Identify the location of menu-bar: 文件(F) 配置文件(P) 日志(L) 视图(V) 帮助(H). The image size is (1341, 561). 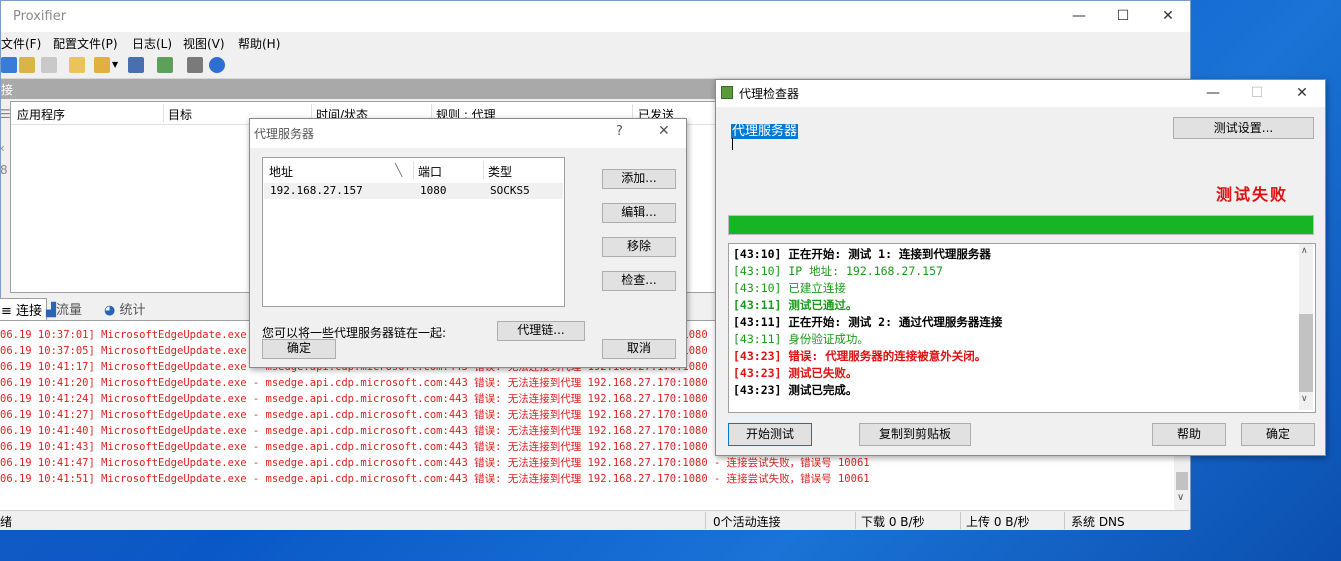
(595, 42).